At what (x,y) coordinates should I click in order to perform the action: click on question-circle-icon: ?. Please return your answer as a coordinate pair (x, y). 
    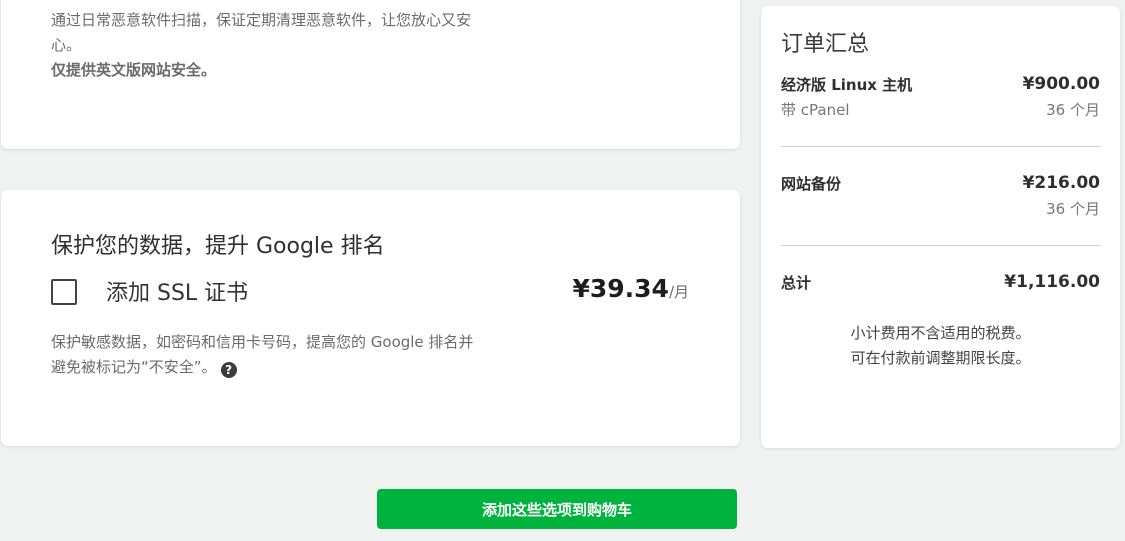
    Looking at the image, I should click on (228, 370).